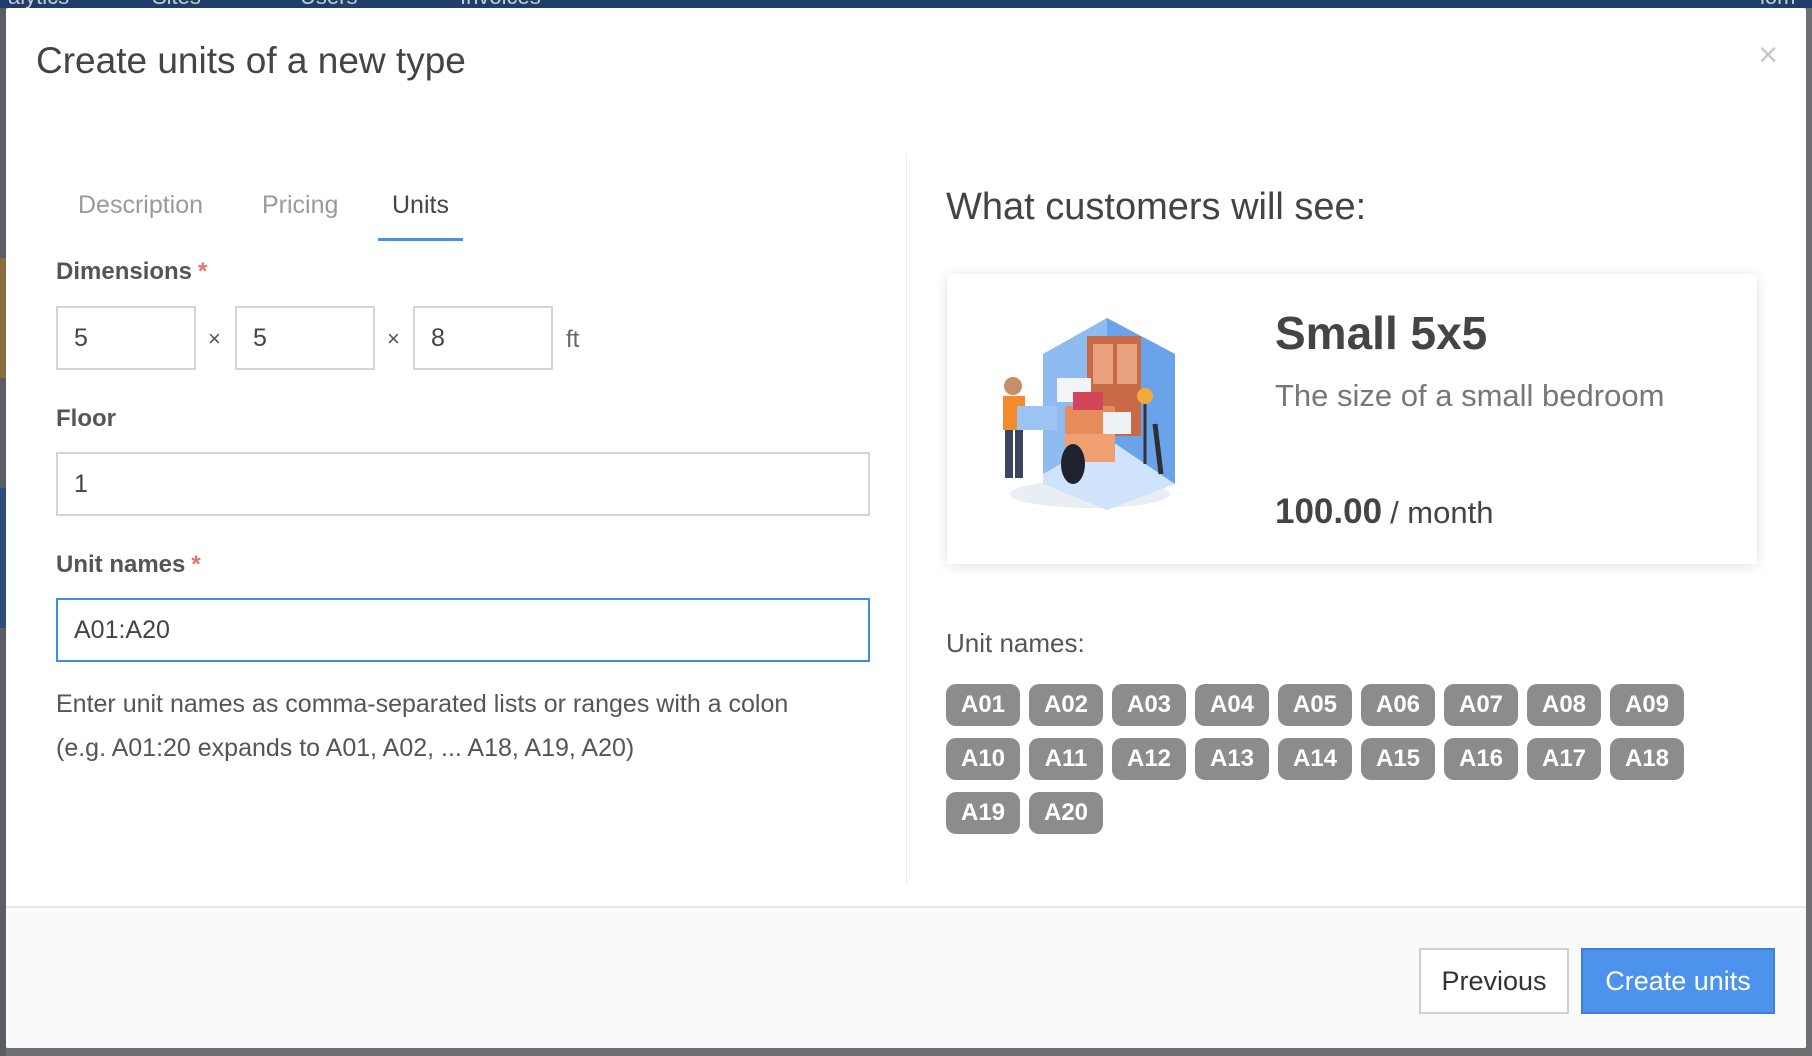 Image resolution: width=1812 pixels, height=1056 pixels. I want to click on column-divider, so click(906, 519).